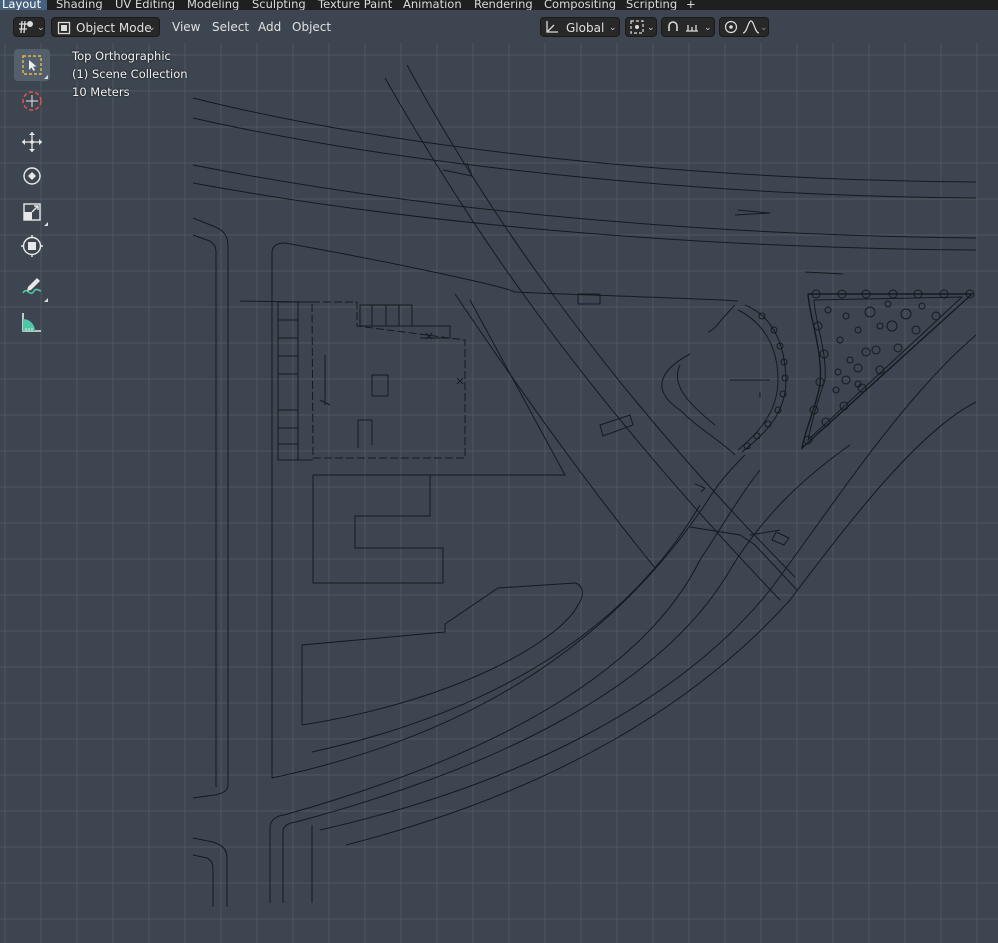  What do you see at coordinates (637, 27) in the screenshot?
I see `pivot-icon` at bounding box center [637, 27].